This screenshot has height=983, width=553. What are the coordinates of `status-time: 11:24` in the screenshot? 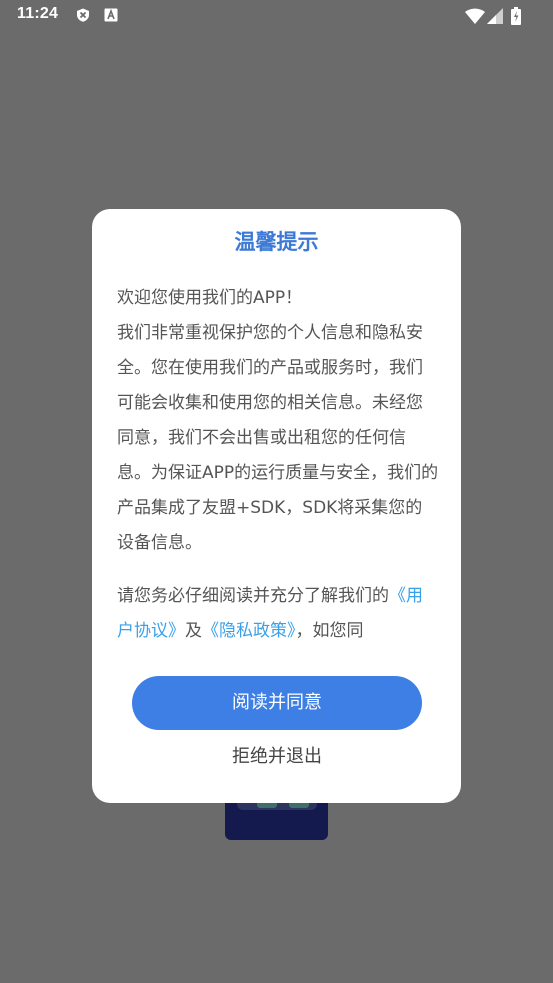 It's located at (38, 13).